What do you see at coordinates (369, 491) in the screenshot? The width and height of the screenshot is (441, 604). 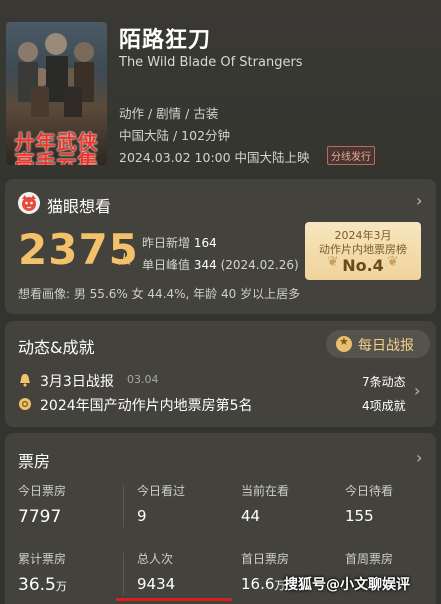 I see `box-cell-label: 今日待看` at bounding box center [369, 491].